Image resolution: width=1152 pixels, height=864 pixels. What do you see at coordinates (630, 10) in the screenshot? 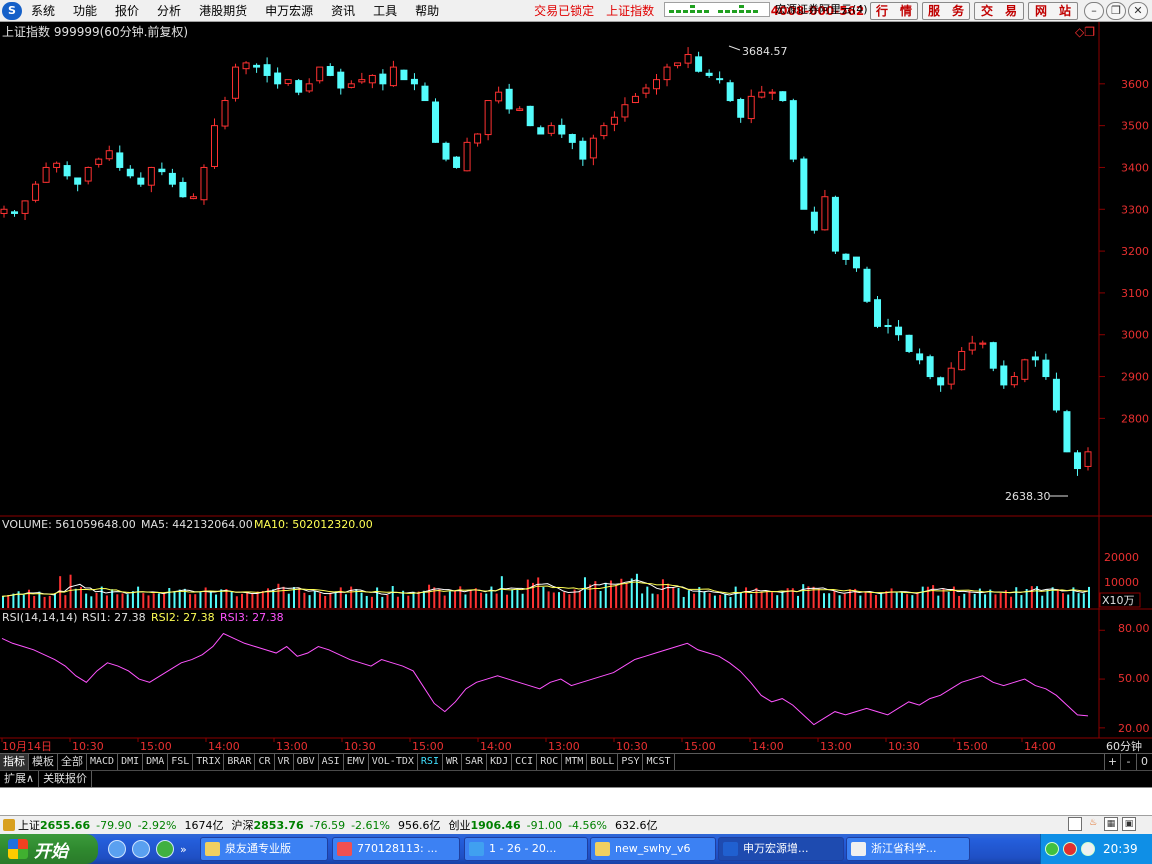
I see `current-index-label: 上证指数` at bounding box center [630, 10].